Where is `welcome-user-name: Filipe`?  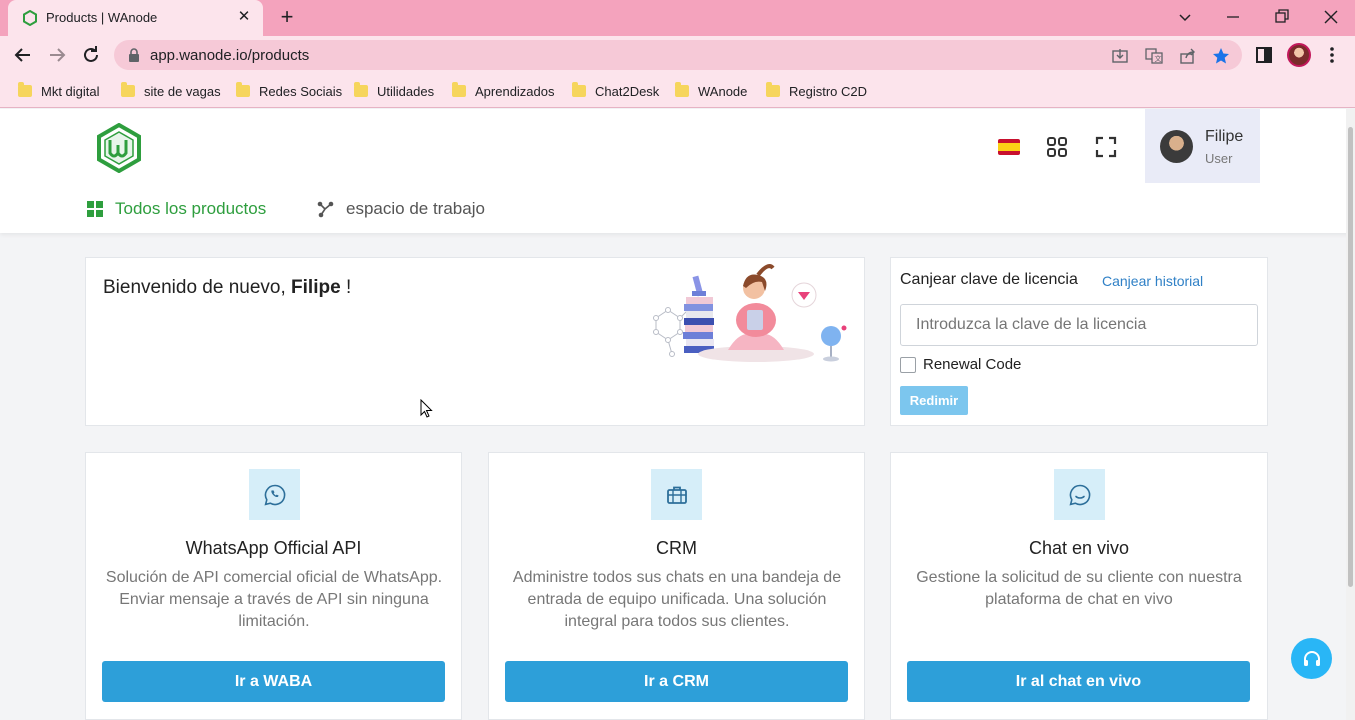 welcome-user-name: Filipe is located at coordinates (316, 287).